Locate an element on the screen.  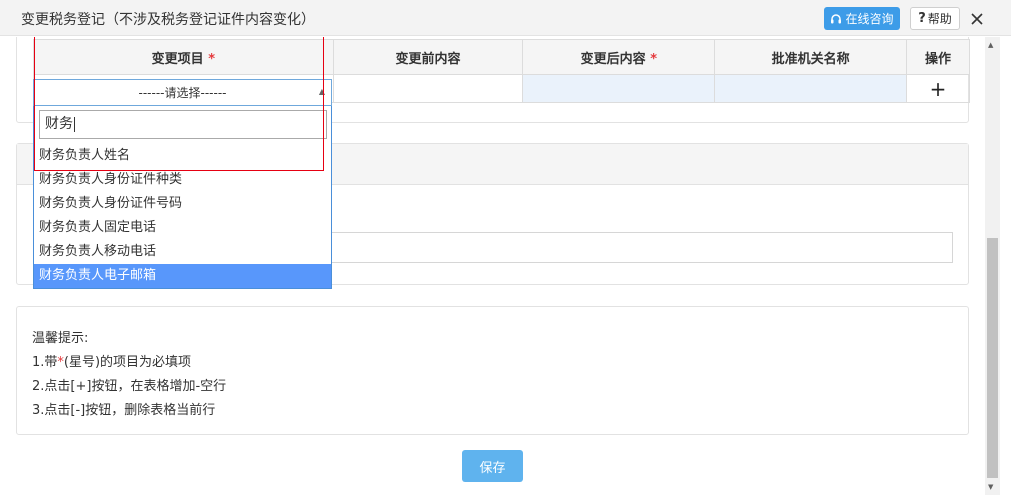
tips-heading: 温馨提示: is located at coordinates (60, 338).